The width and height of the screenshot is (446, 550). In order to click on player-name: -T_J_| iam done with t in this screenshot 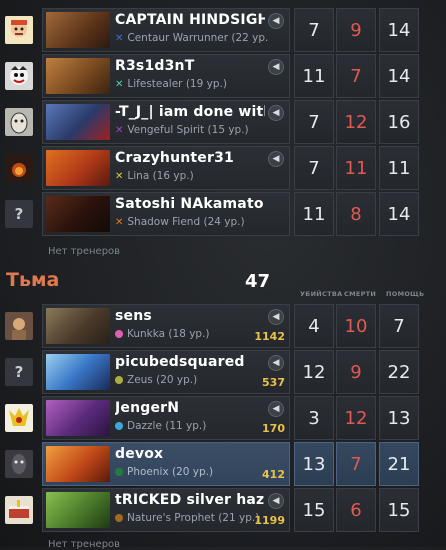, I will do `click(190, 112)`.